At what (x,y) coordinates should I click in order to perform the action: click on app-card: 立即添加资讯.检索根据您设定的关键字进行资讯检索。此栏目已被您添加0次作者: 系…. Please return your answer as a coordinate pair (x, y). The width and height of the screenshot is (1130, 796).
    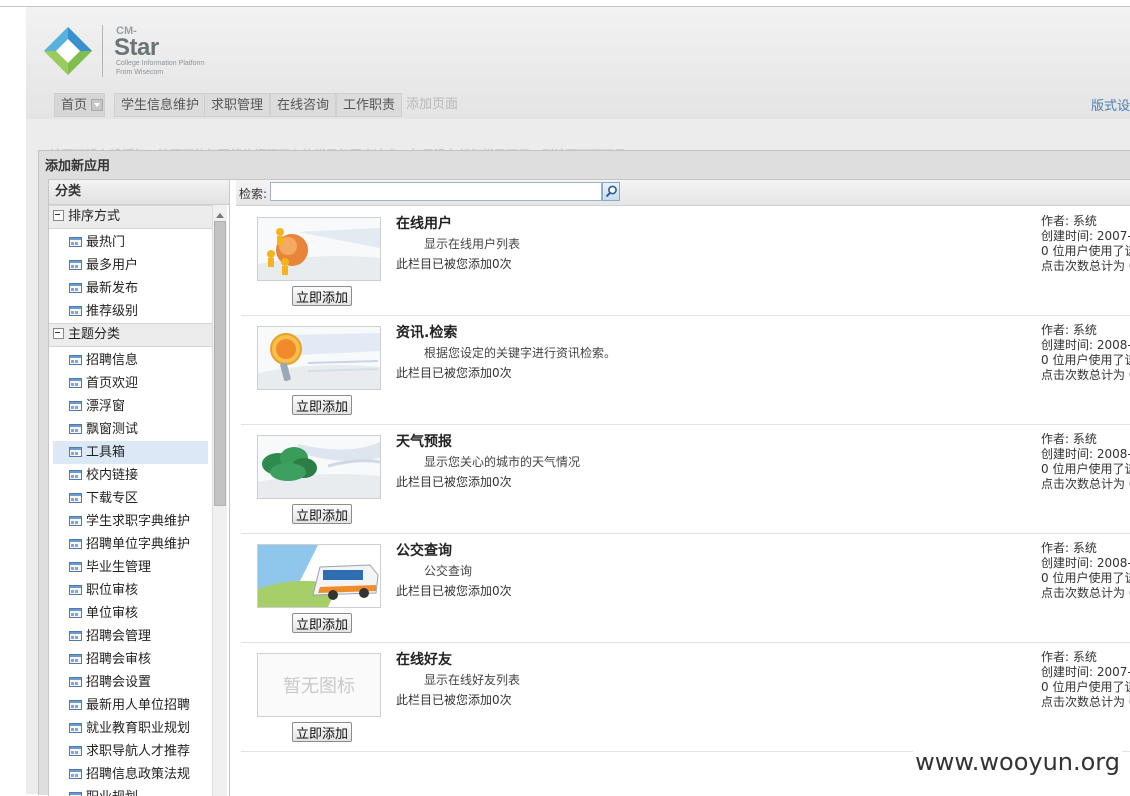
    Looking at the image, I should click on (685, 370).